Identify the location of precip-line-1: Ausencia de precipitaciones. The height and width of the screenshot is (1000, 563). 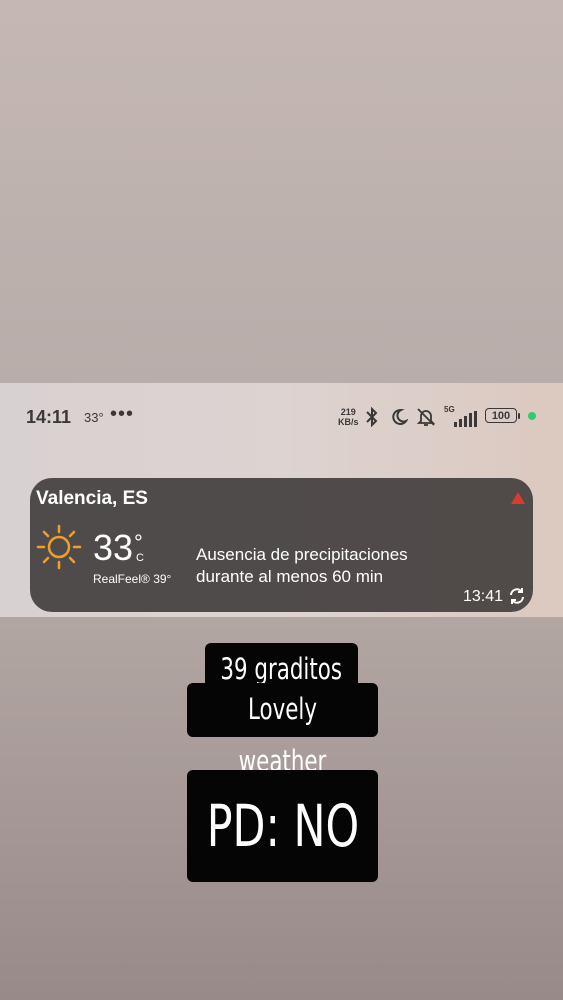
(302, 554).